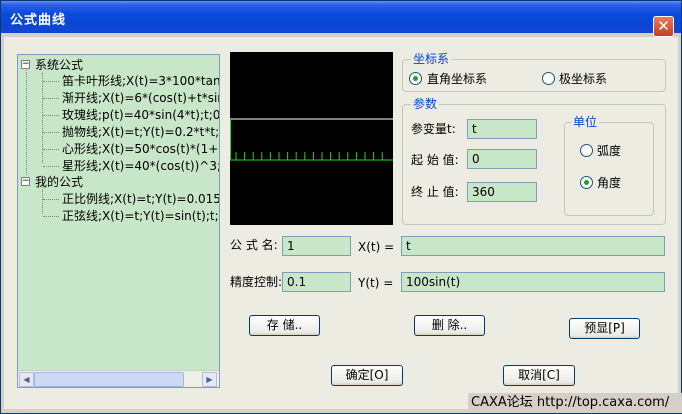 This screenshot has height=414, width=682. What do you see at coordinates (431, 59) in the screenshot?
I see `coord-system-title: 坐标系` at bounding box center [431, 59].